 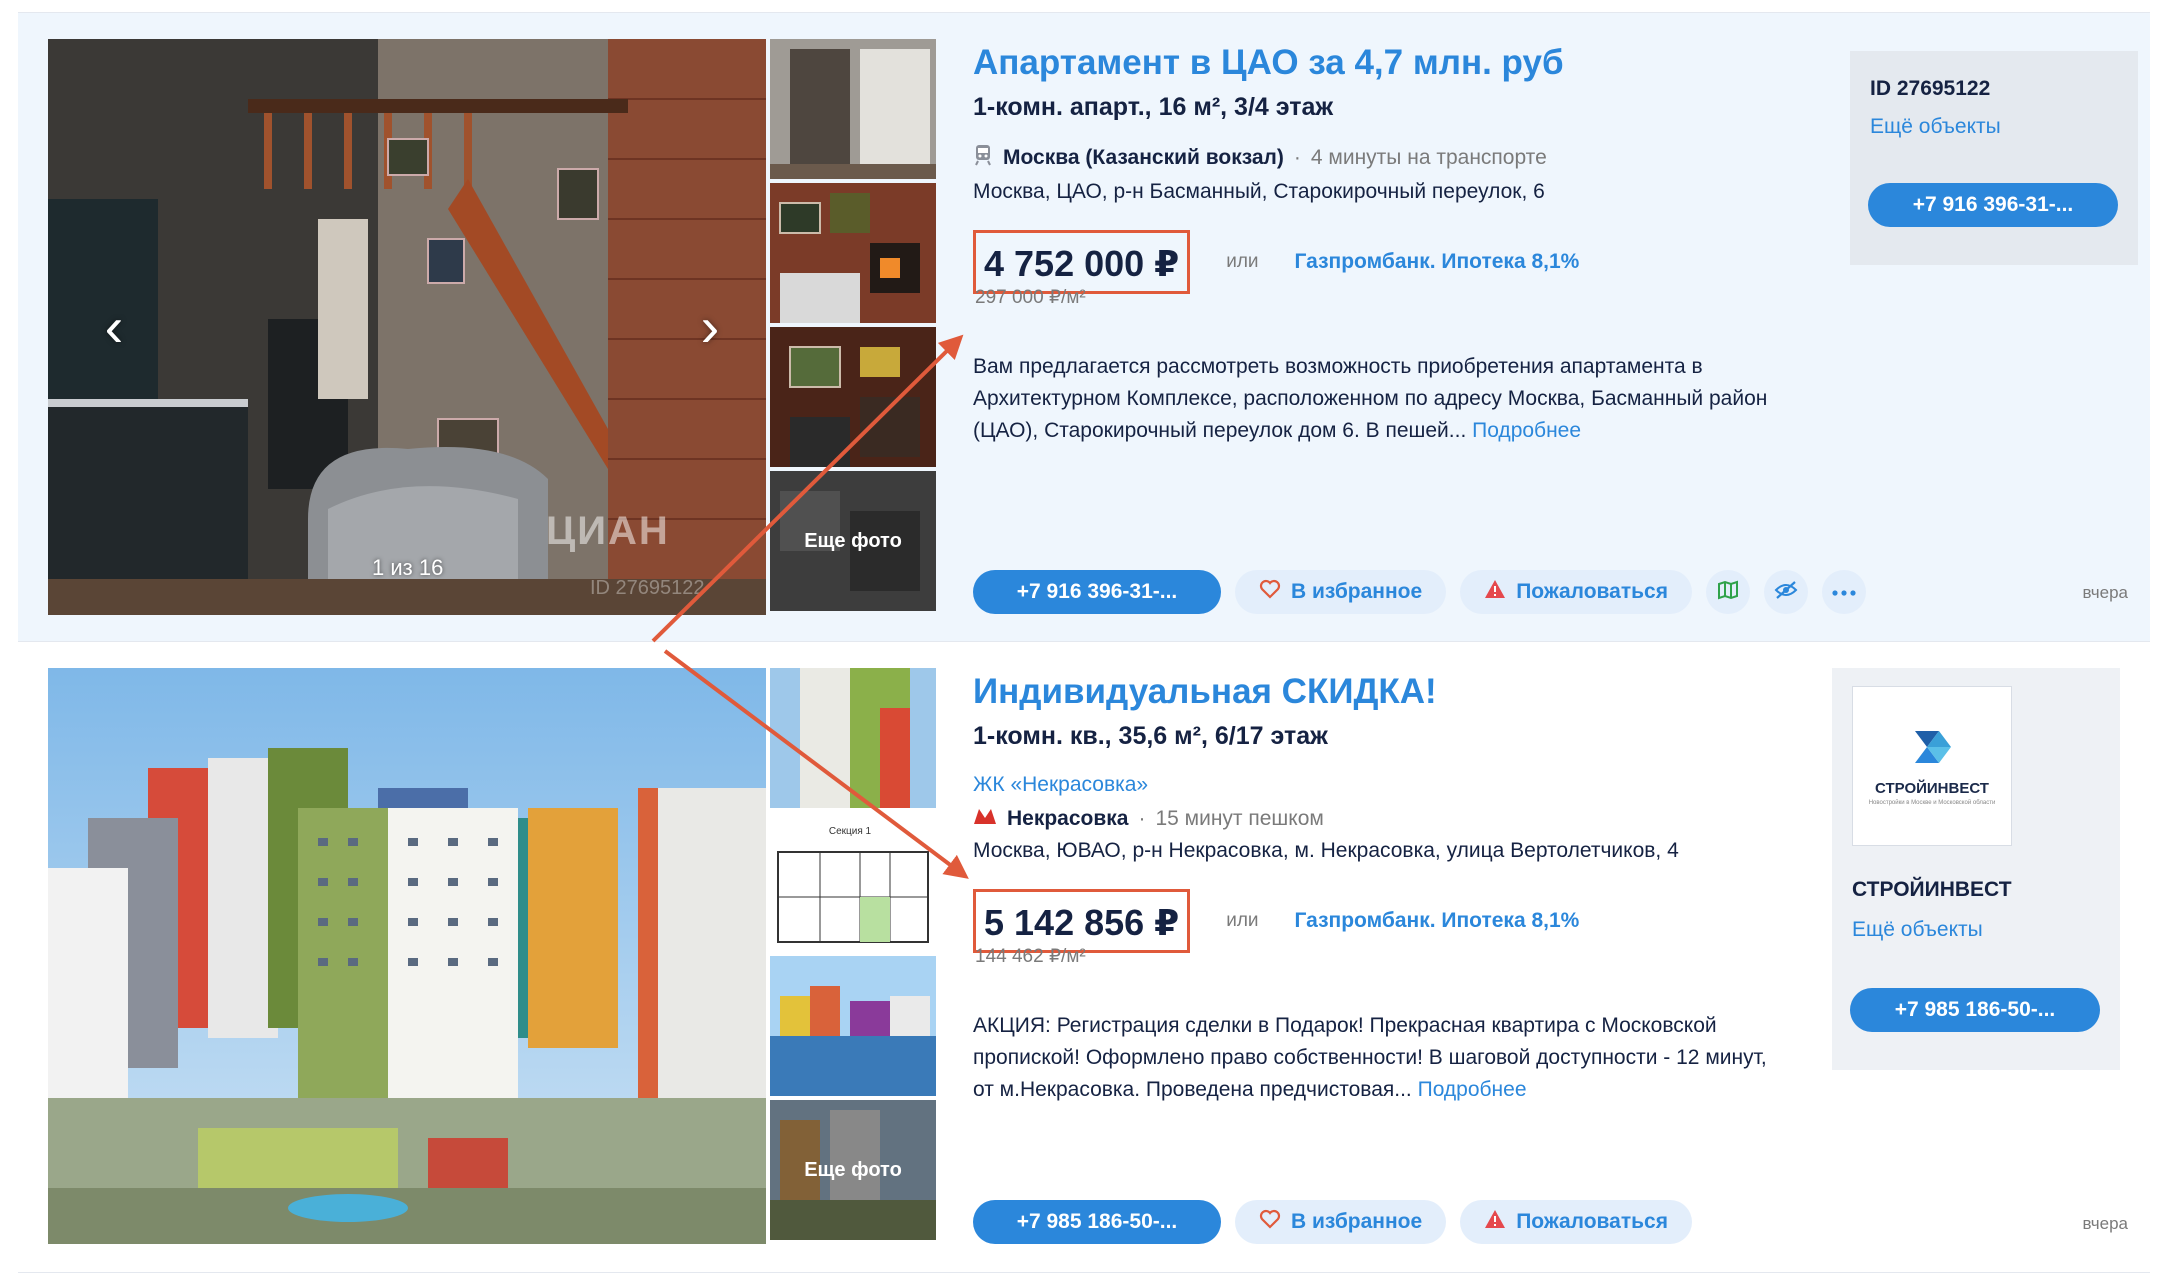 I want to click on agent-id: ID 27695122, so click(x=1930, y=88).